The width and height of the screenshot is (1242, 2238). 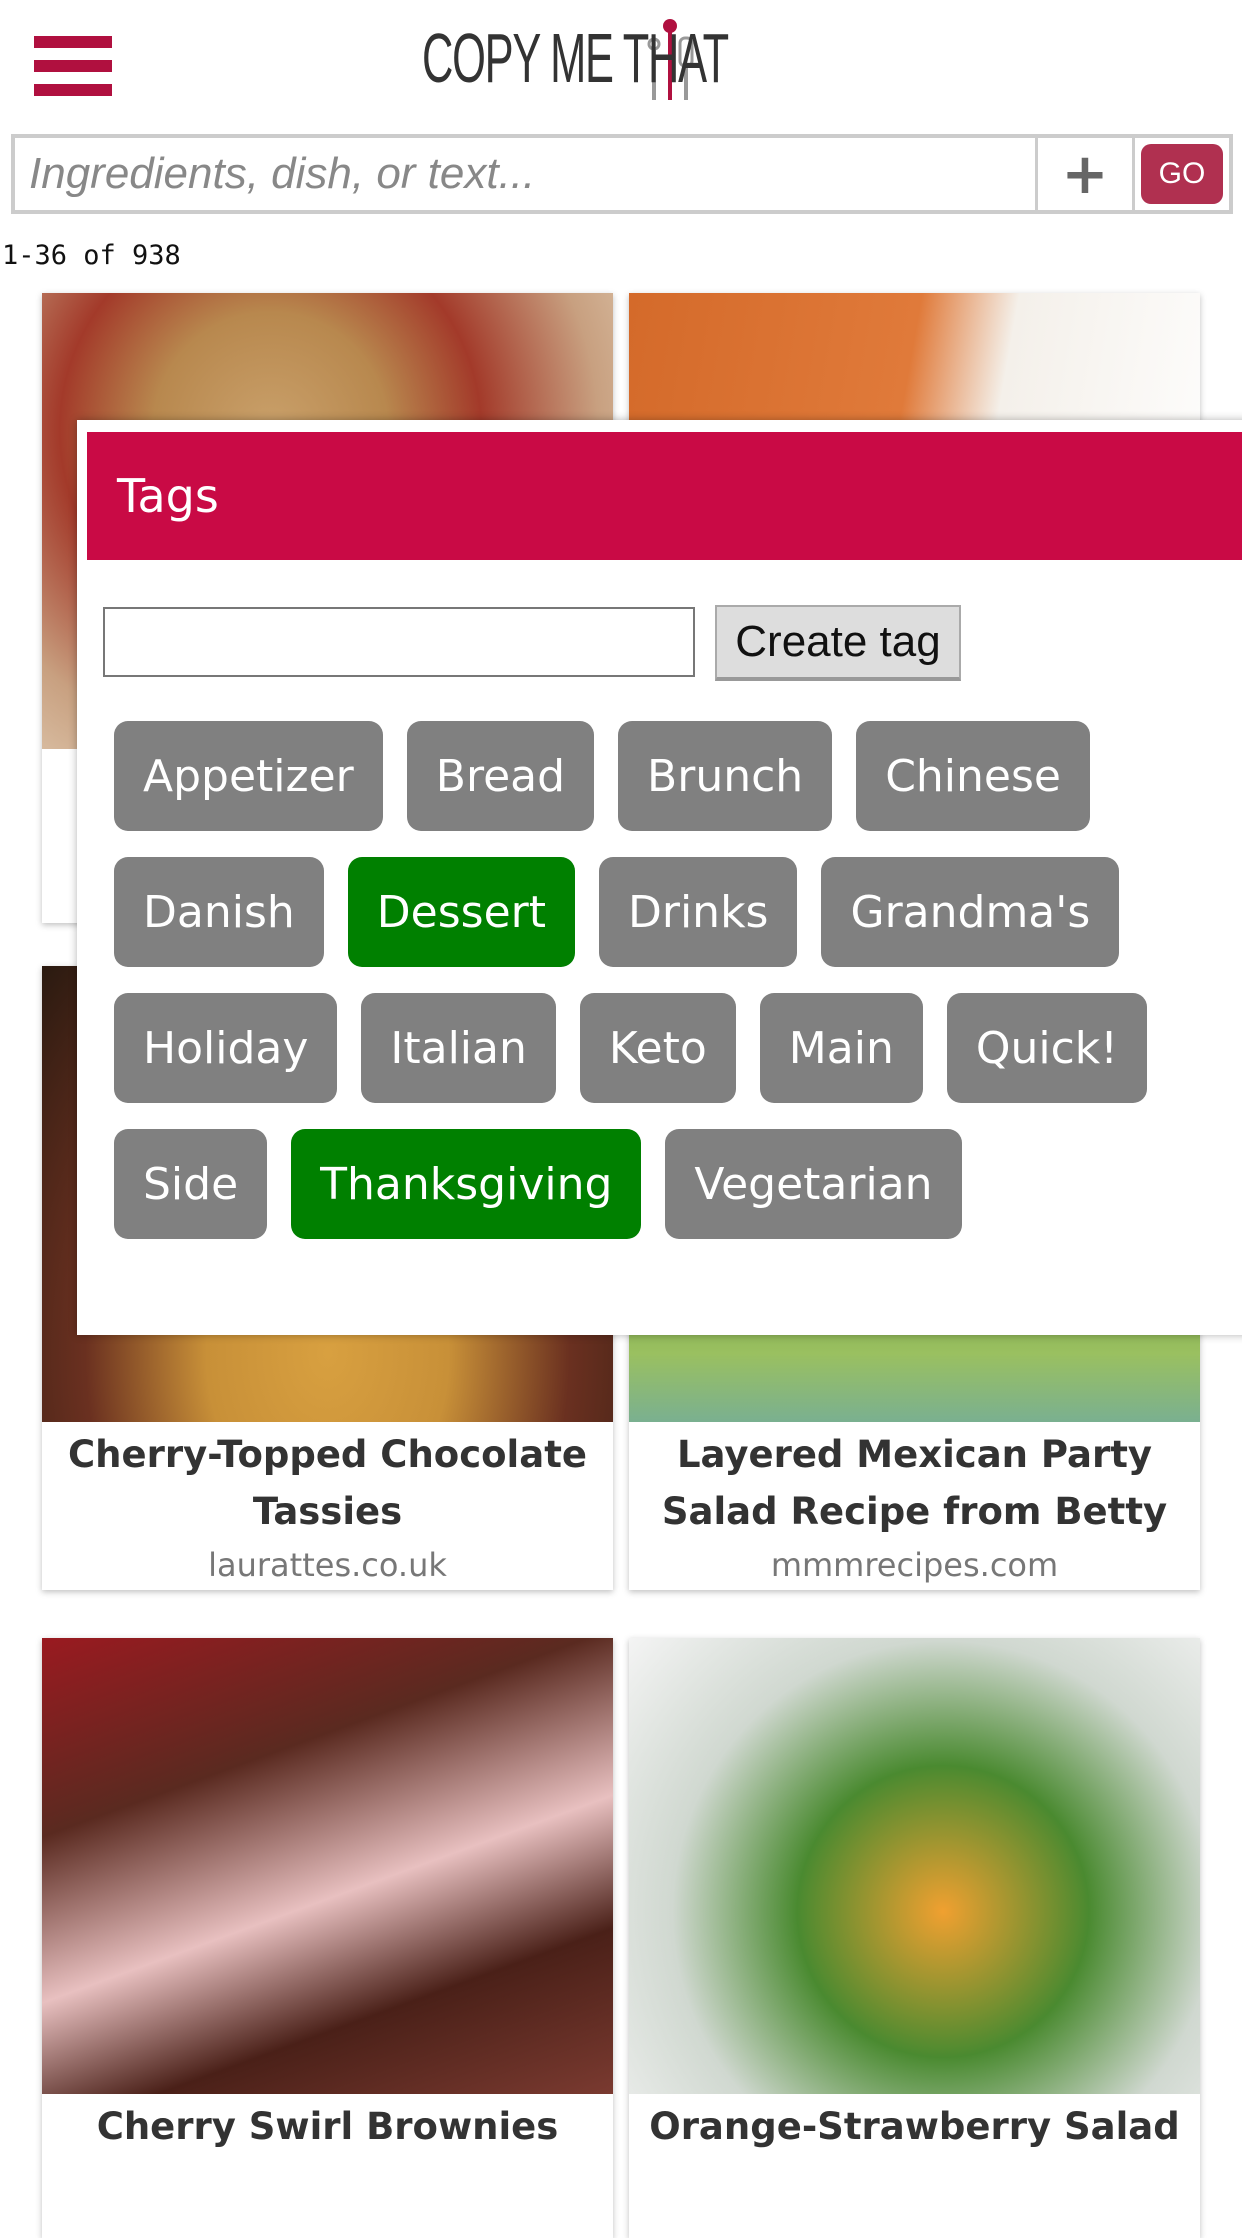 What do you see at coordinates (191, 1184) in the screenshot?
I see `tag-chip: Side` at bounding box center [191, 1184].